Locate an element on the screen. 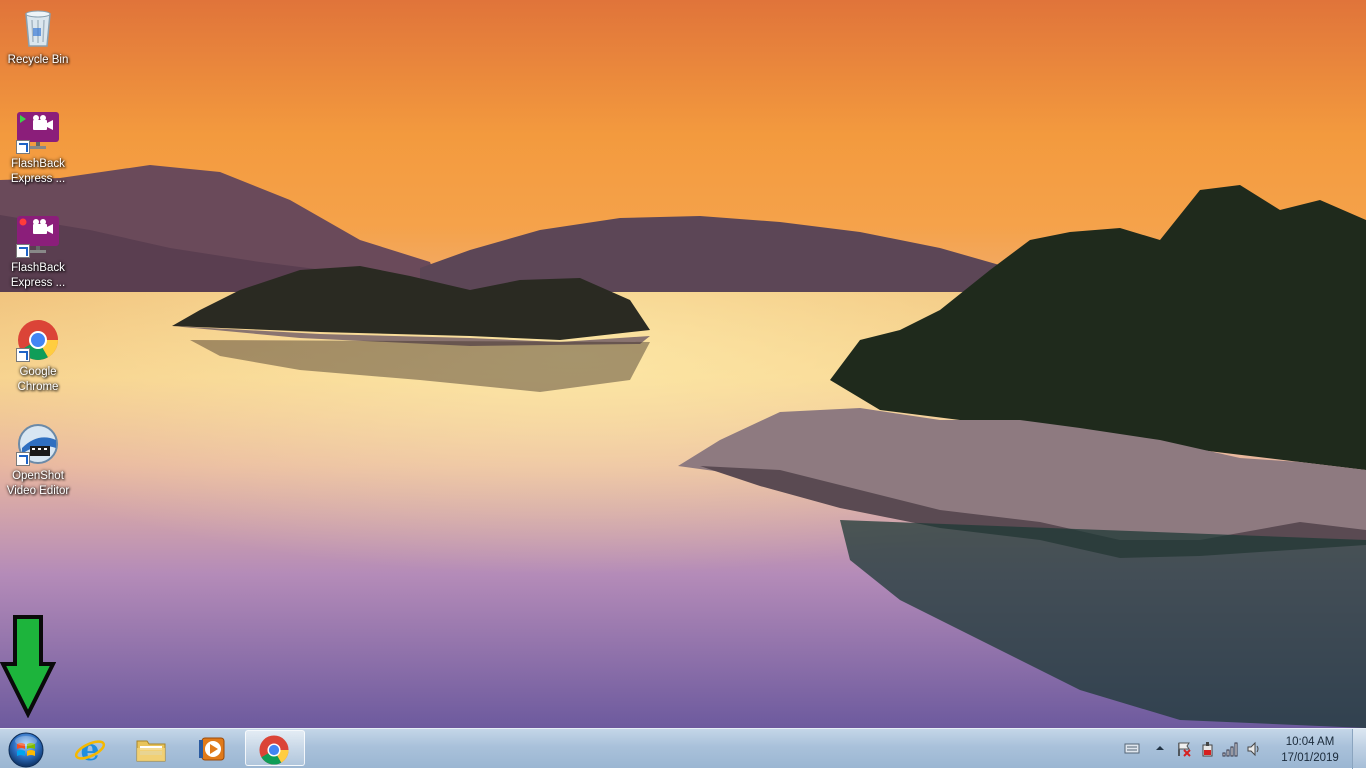 The image size is (1366, 773). taskbar: e 10:04 AM 17/01/2019 is located at coordinates (683, 748).